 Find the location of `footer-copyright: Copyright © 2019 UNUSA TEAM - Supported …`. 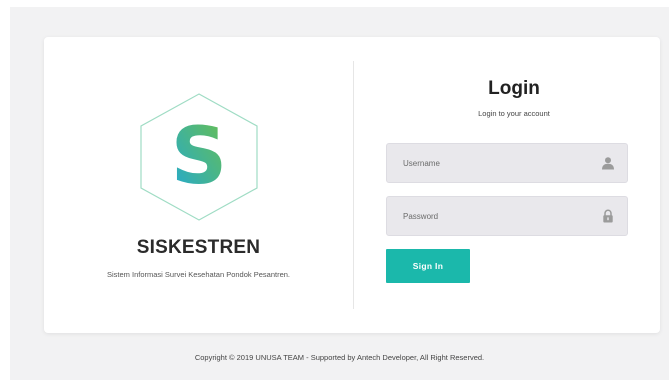

footer-copyright: Copyright © 2019 UNUSA TEAM - Supported … is located at coordinates (339, 357).